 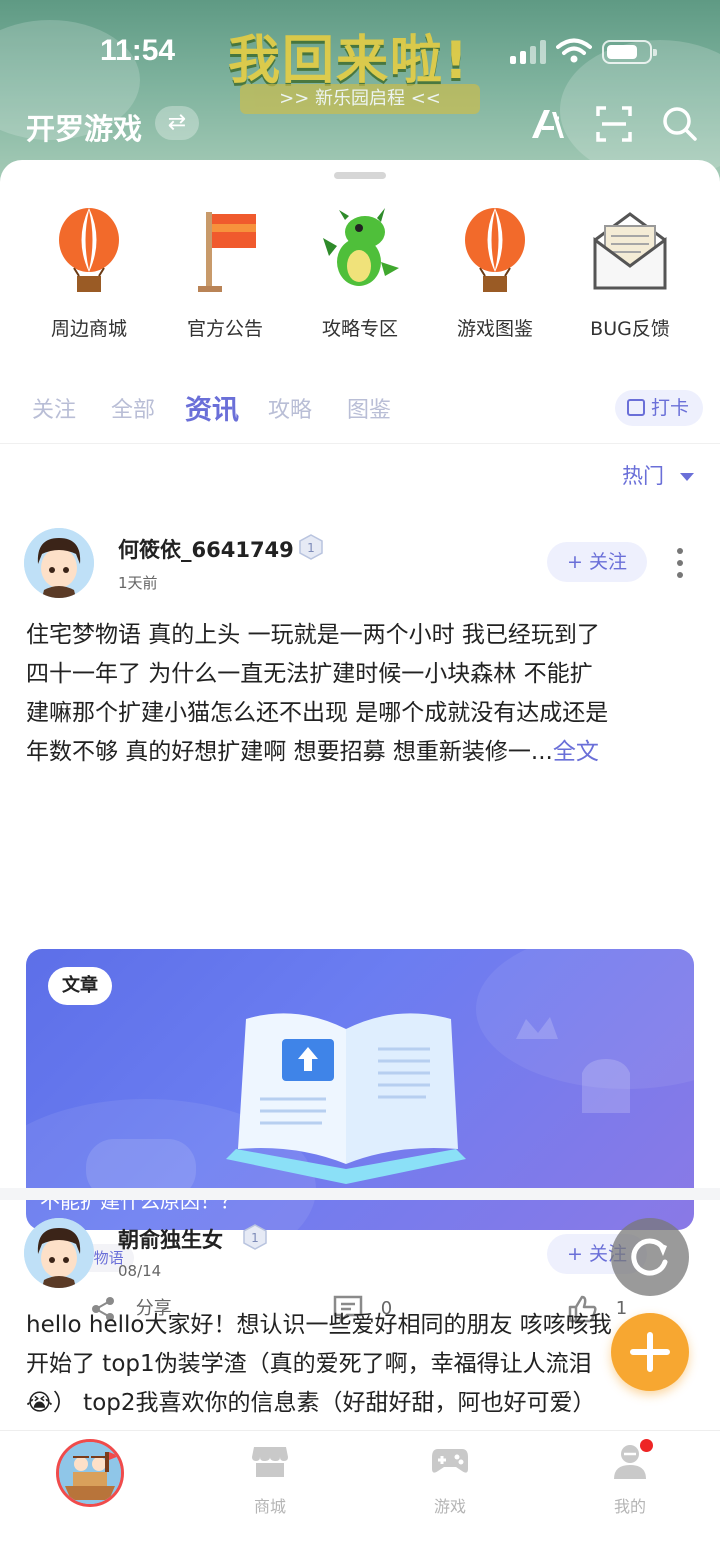 I want to click on tab-guides: 攻略, so click(x=290, y=408).